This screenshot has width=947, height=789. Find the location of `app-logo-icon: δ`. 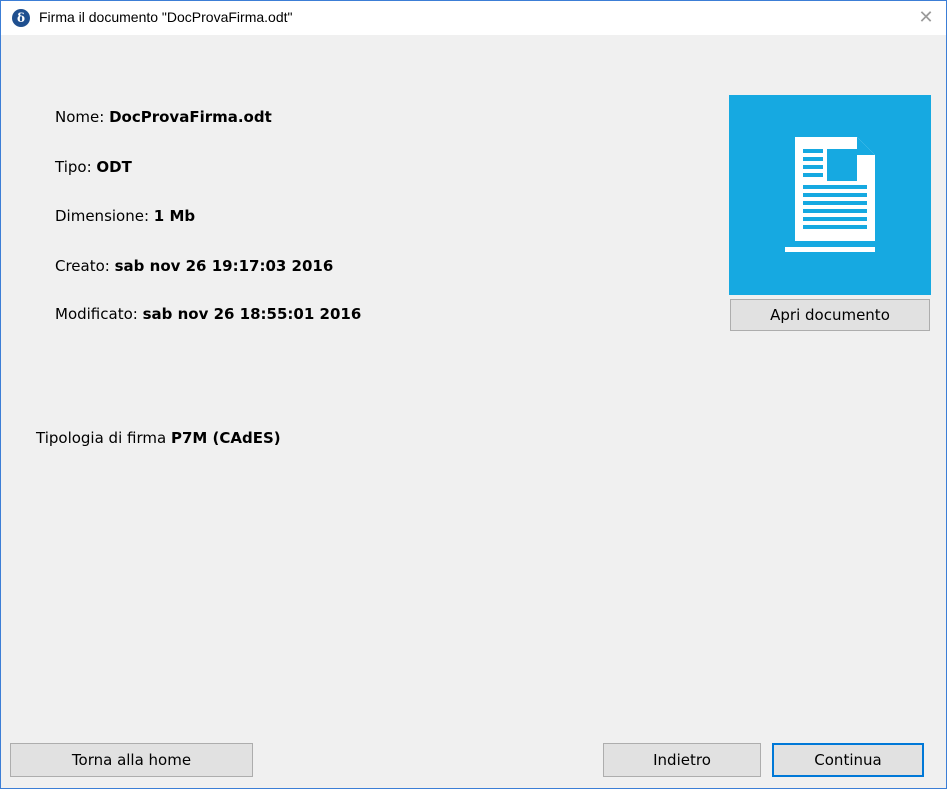

app-logo-icon: δ is located at coordinates (21, 18).